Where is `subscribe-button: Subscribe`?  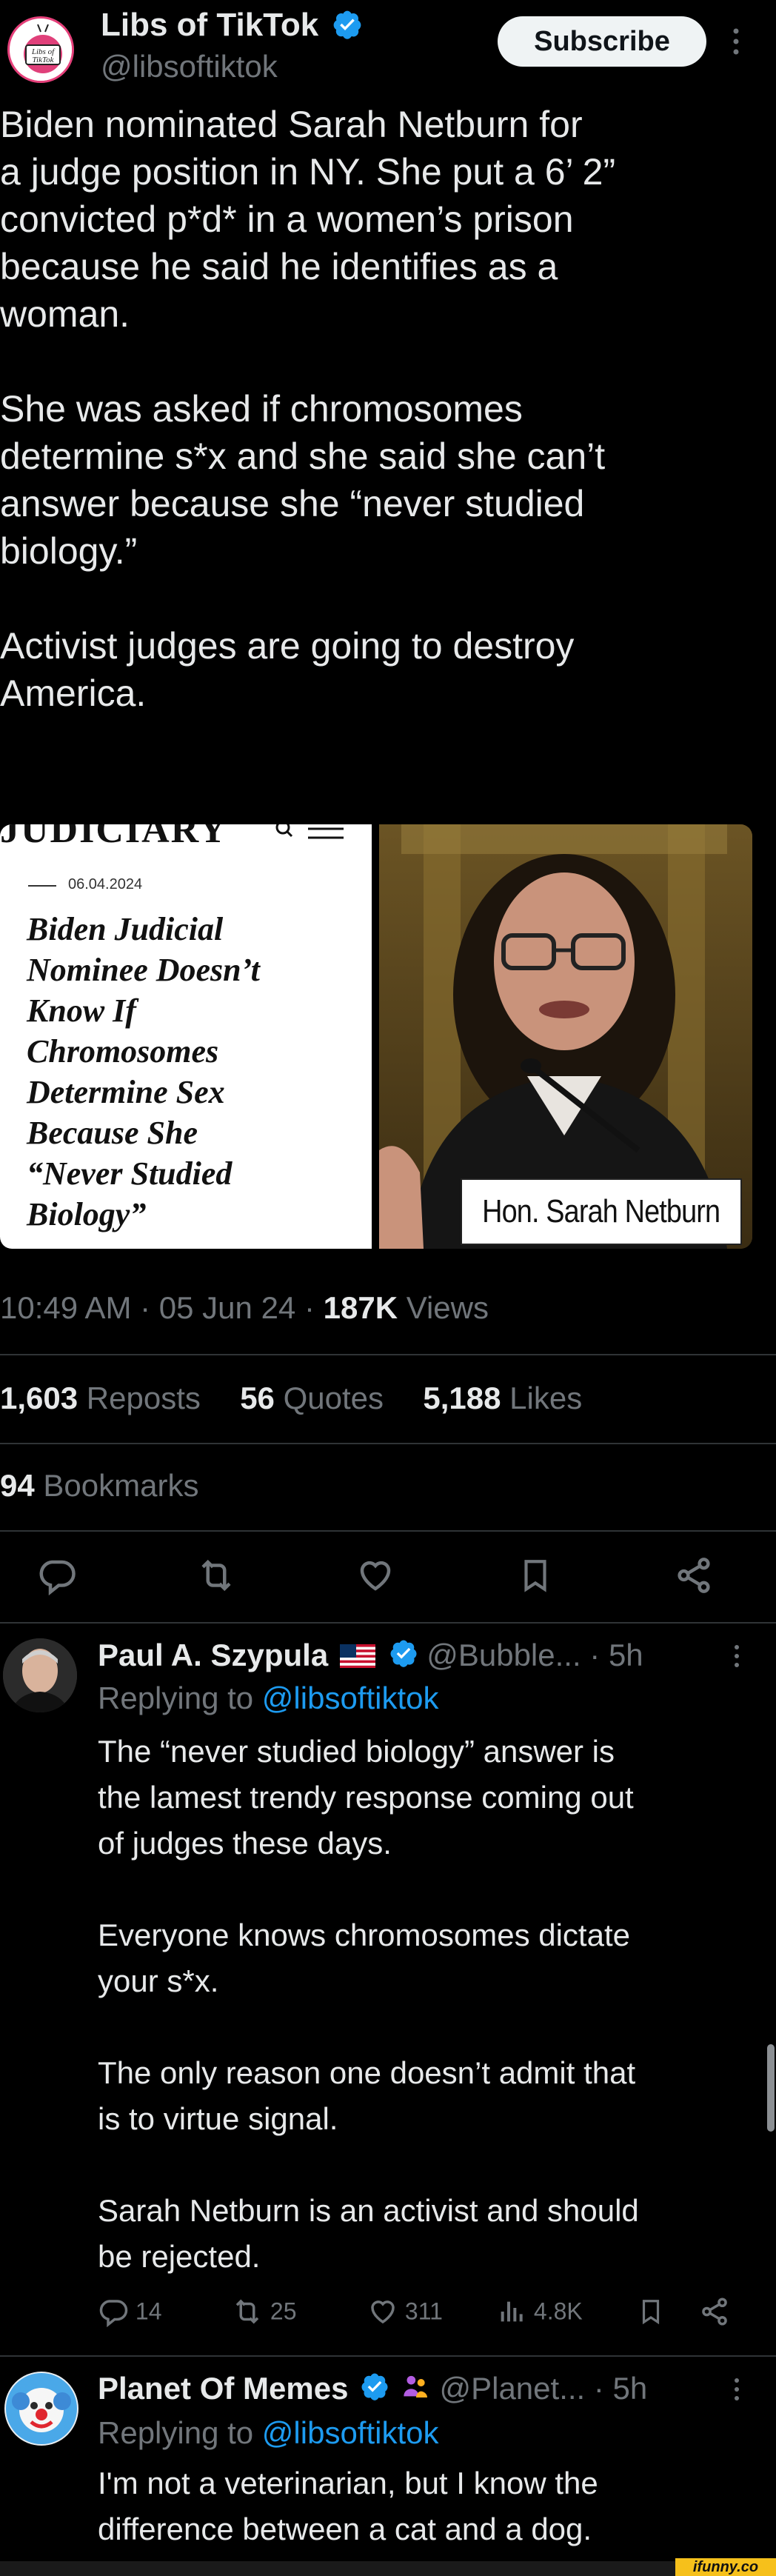
subscribe-button: Subscribe is located at coordinates (602, 41).